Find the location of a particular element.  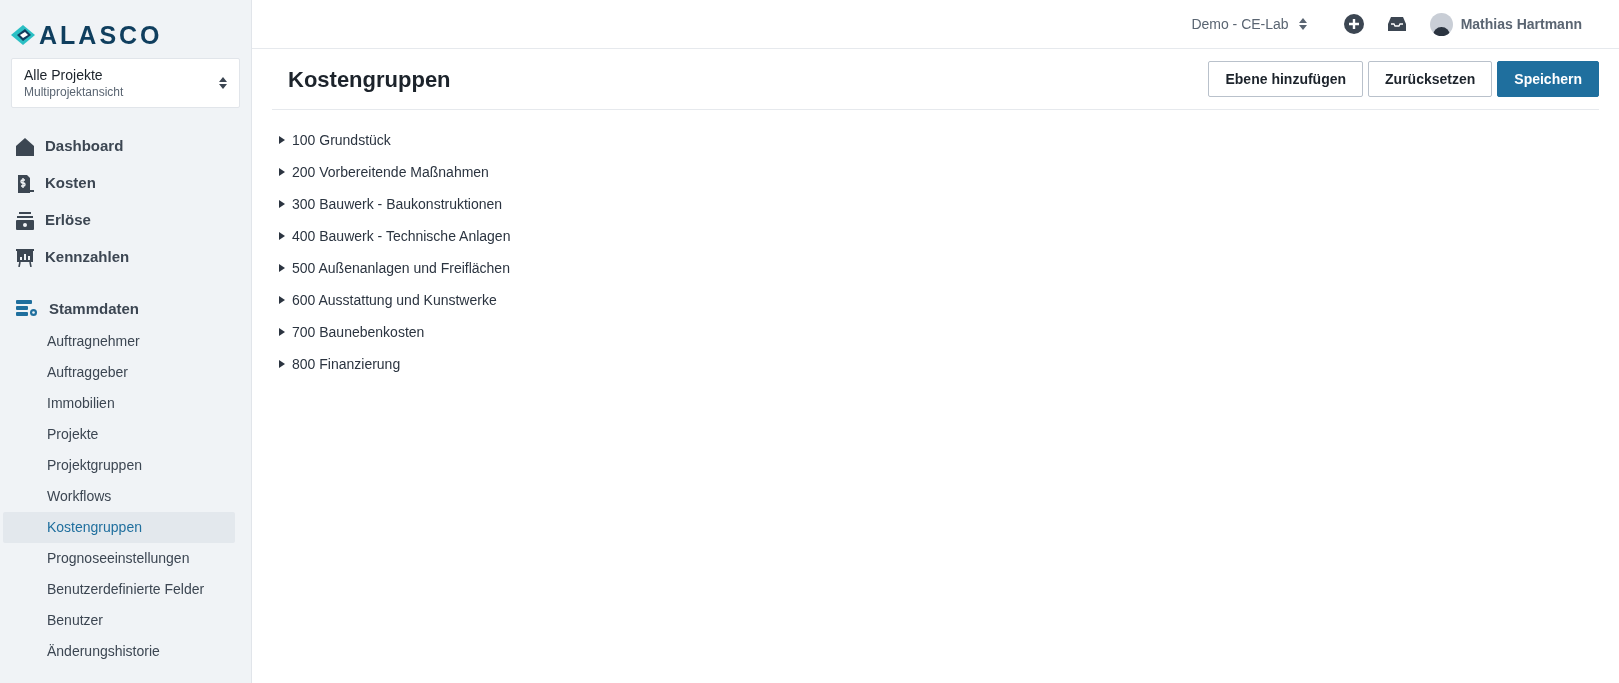

workspace-selector: Demo - CE-Lab is located at coordinates (1249, 24).